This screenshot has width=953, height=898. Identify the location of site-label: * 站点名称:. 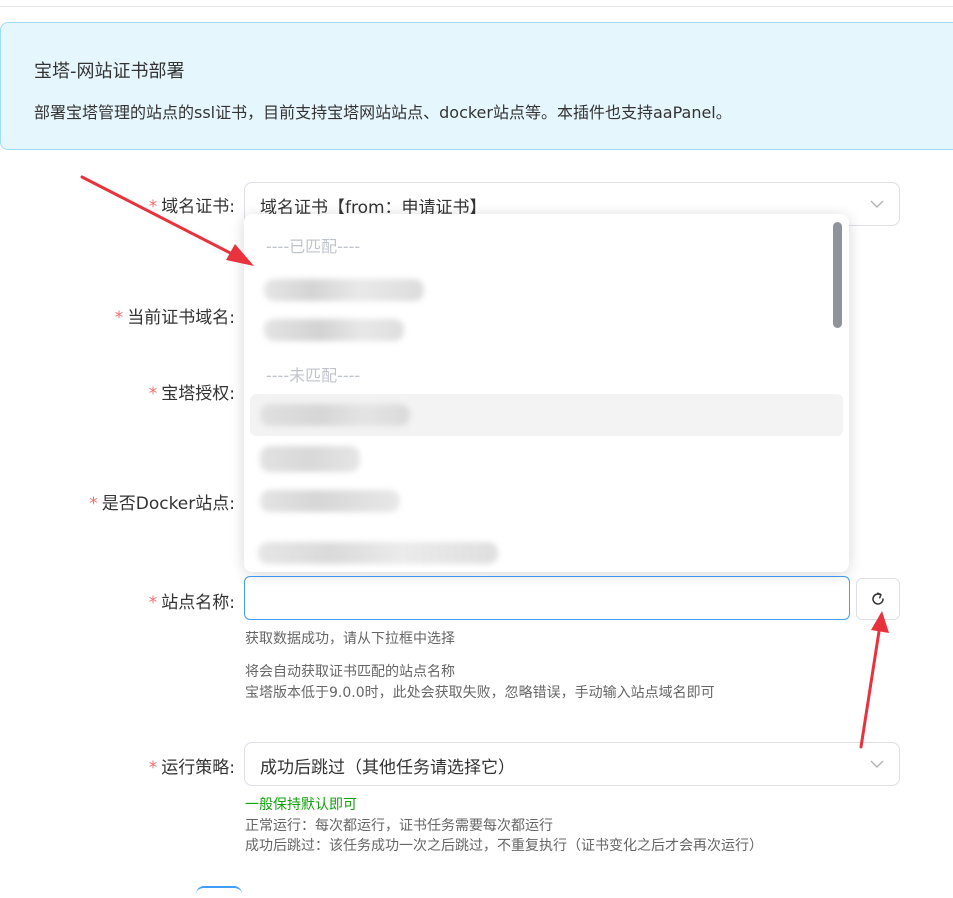
(191, 603).